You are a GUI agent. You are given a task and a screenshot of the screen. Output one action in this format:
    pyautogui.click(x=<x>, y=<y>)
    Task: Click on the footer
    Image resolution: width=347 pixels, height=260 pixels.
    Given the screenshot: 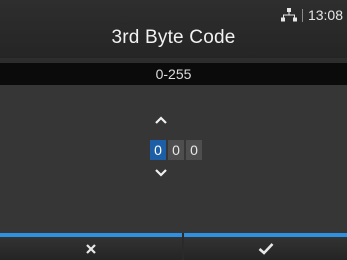 What is the action you would take?
    pyautogui.click(x=173, y=246)
    